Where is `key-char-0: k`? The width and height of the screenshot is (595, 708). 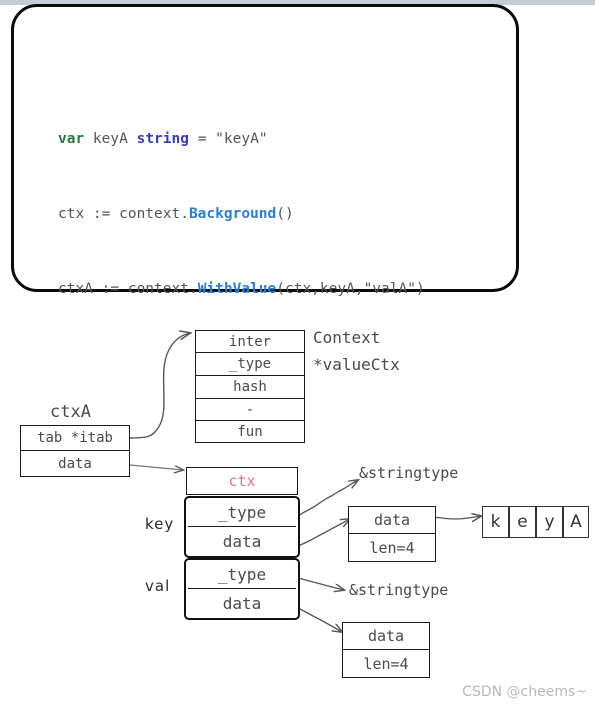
key-char-0: k is located at coordinates (495, 522).